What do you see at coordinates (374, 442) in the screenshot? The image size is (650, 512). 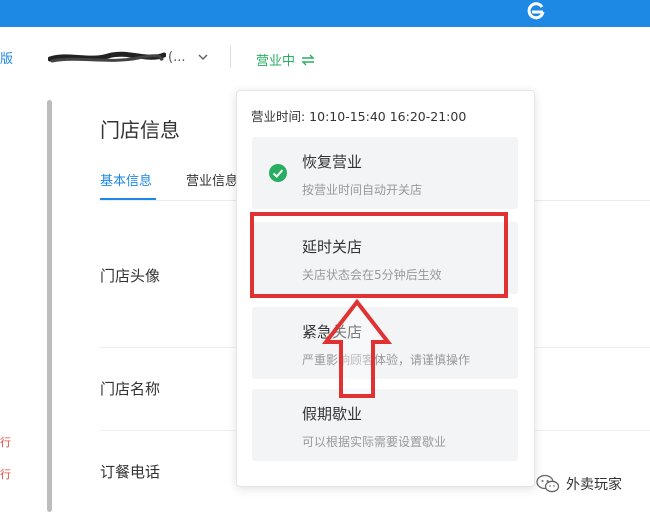 I see `option-desc: 可以根据实际需要设置歇业` at bounding box center [374, 442].